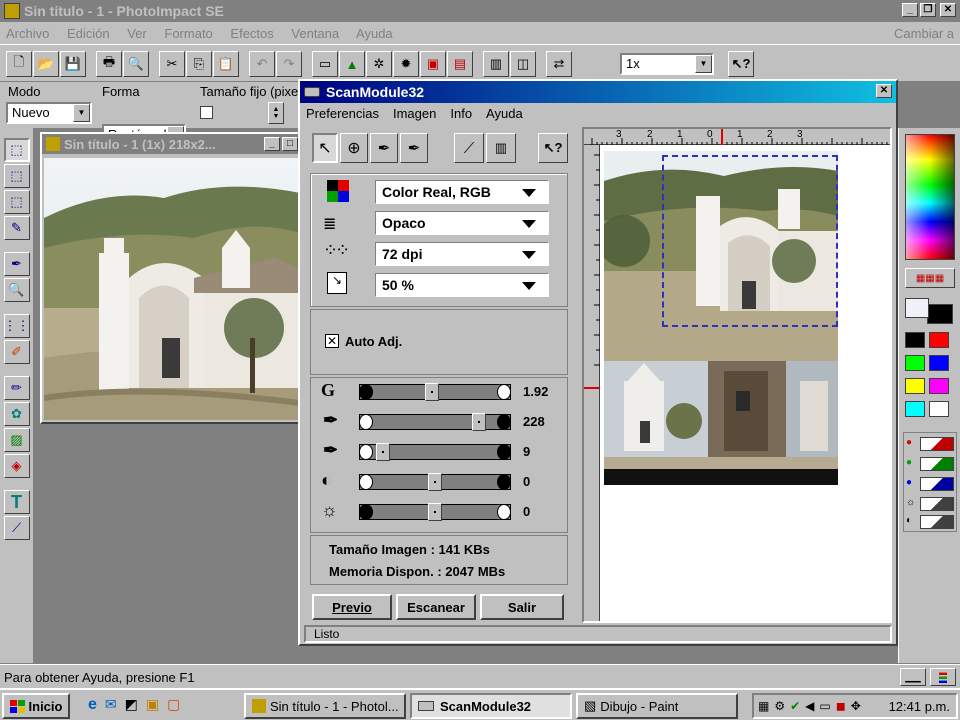 This screenshot has height=720, width=960. What do you see at coordinates (435, 452) in the screenshot?
I see `shadow-slider` at bounding box center [435, 452].